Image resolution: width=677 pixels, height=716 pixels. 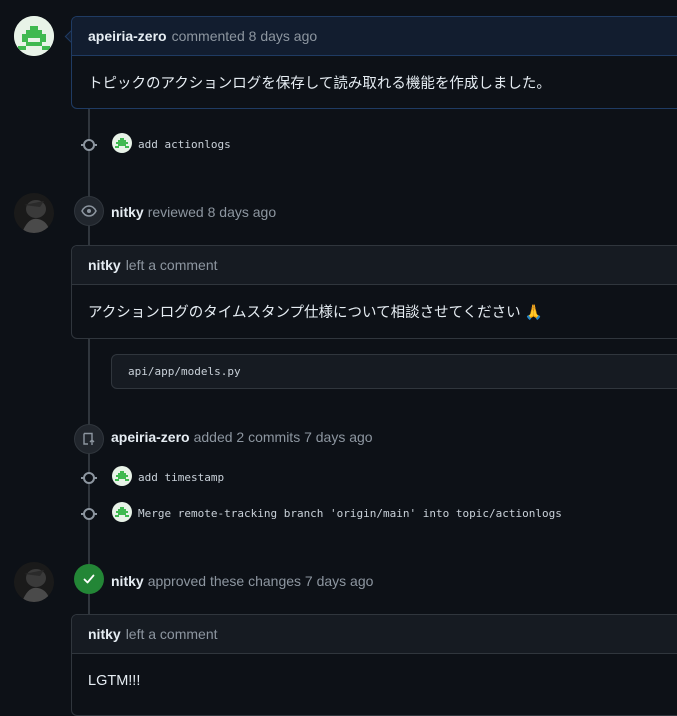 I want to click on review-comment-body: アクションログのタイムスタンプ仕様について相談させてください 🙏, so click(x=315, y=313).